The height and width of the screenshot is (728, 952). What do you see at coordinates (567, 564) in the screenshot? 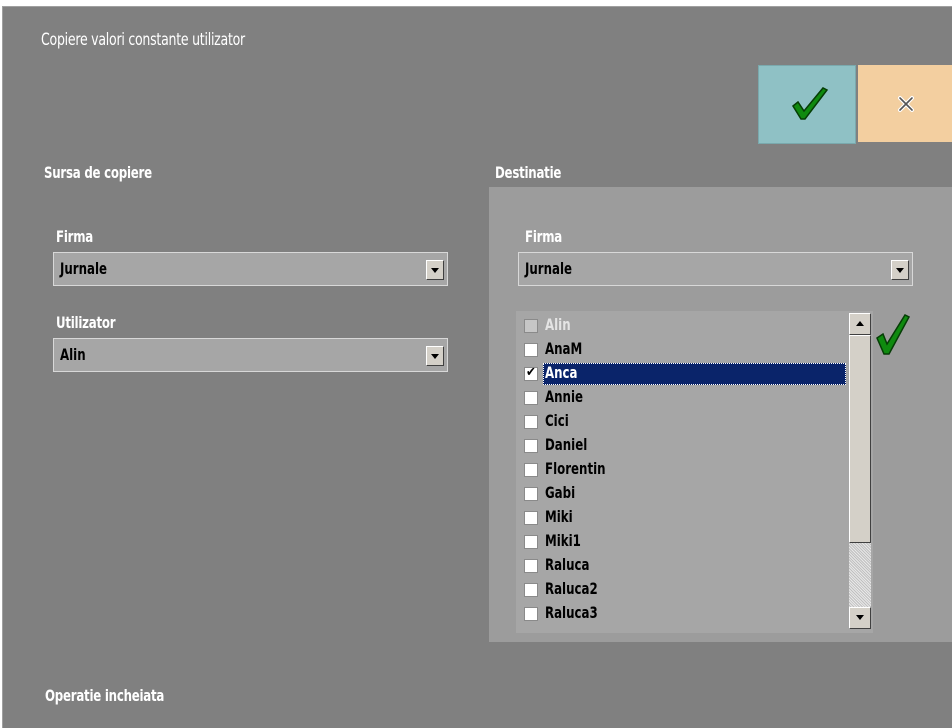
I see `list-item-label: Raluca` at bounding box center [567, 564].